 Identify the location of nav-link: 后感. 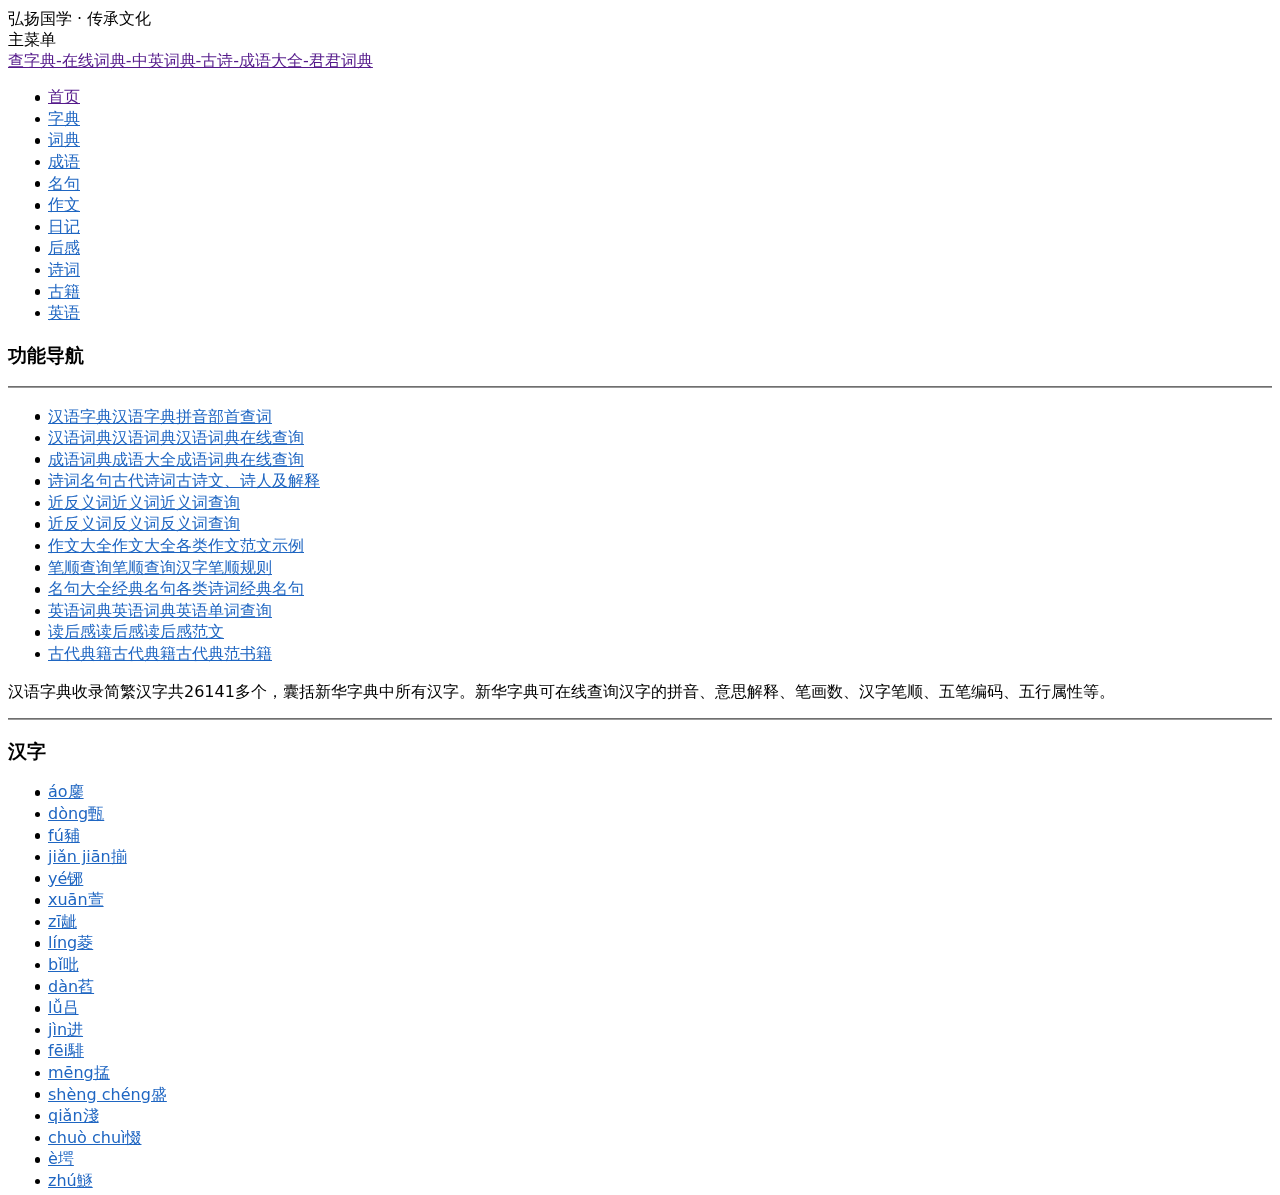
(64, 249).